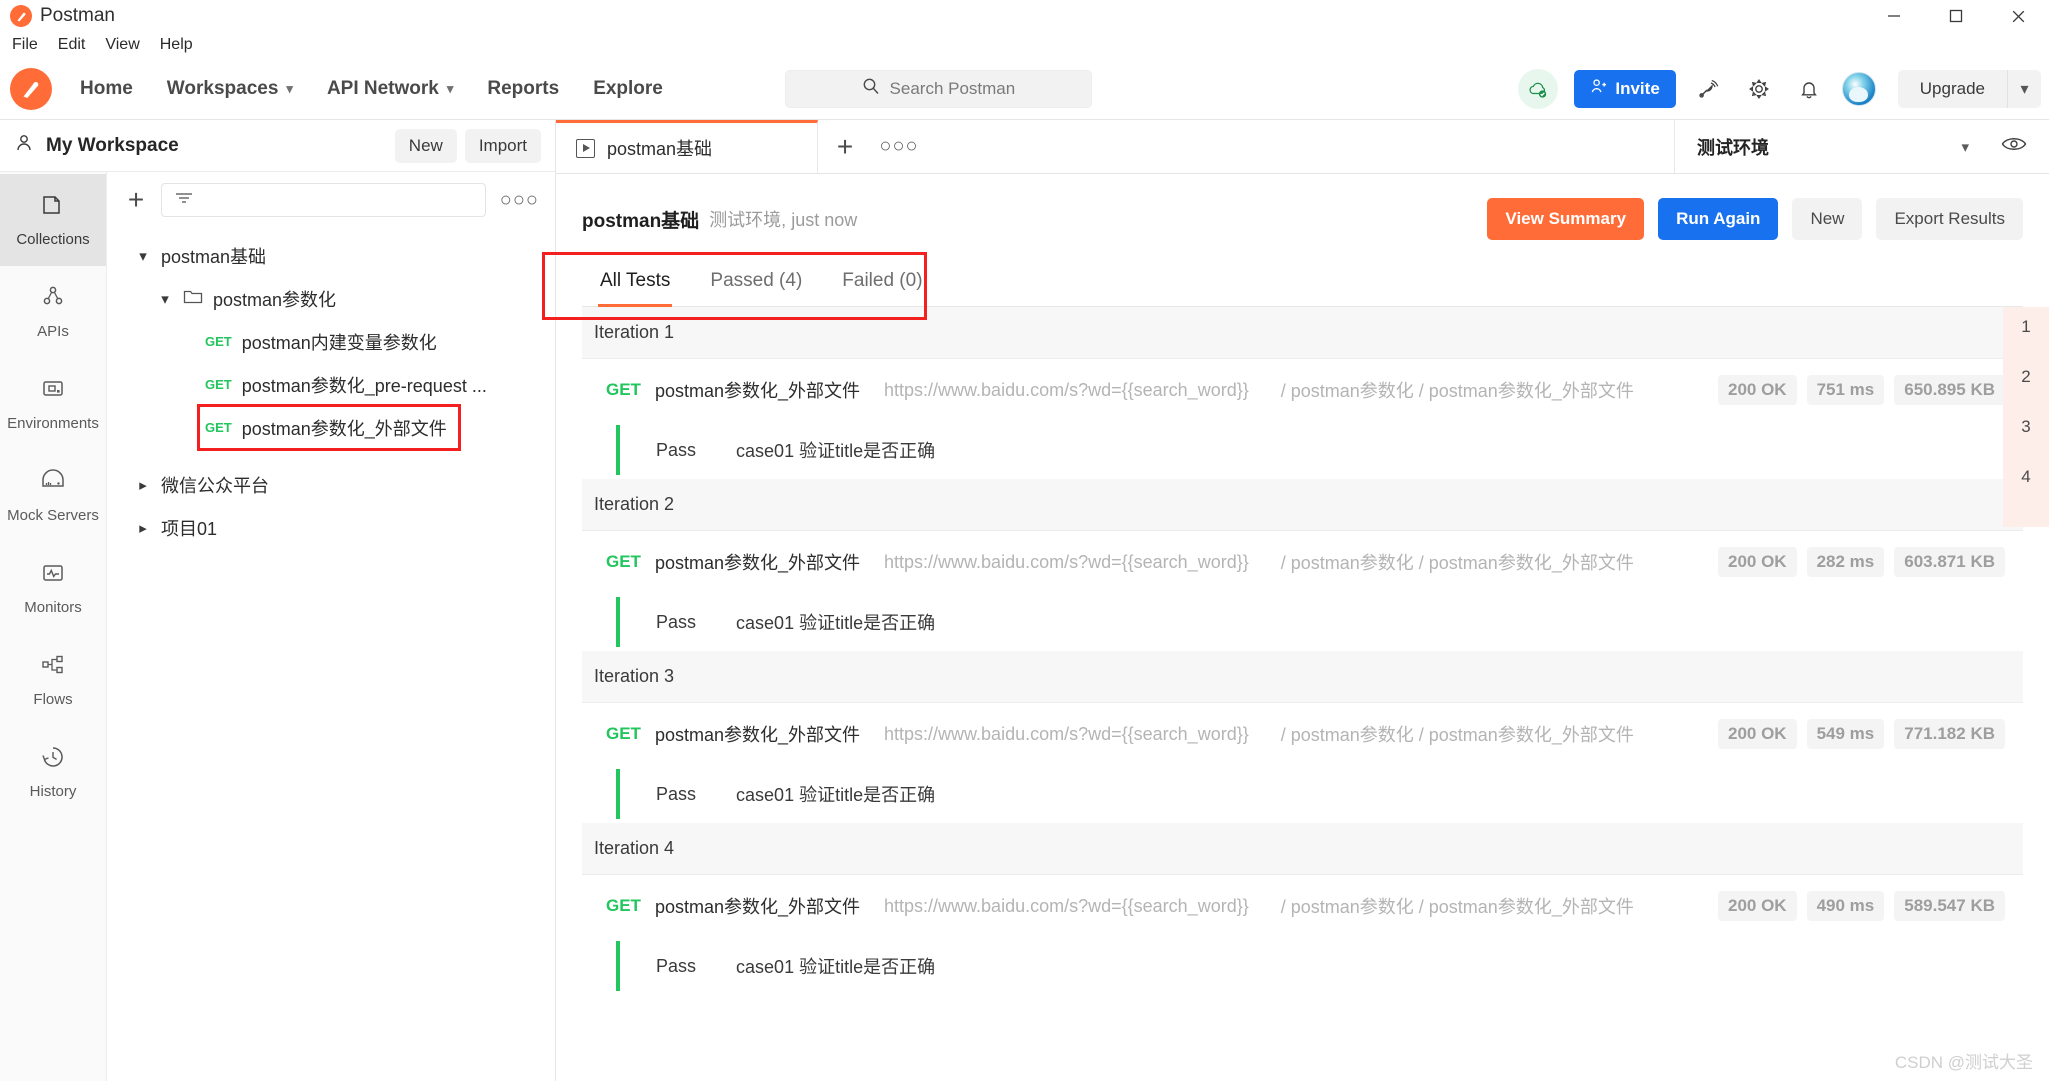 The width and height of the screenshot is (2049, 1081). I want to click on new-run-button: New, so click(1827, 219).